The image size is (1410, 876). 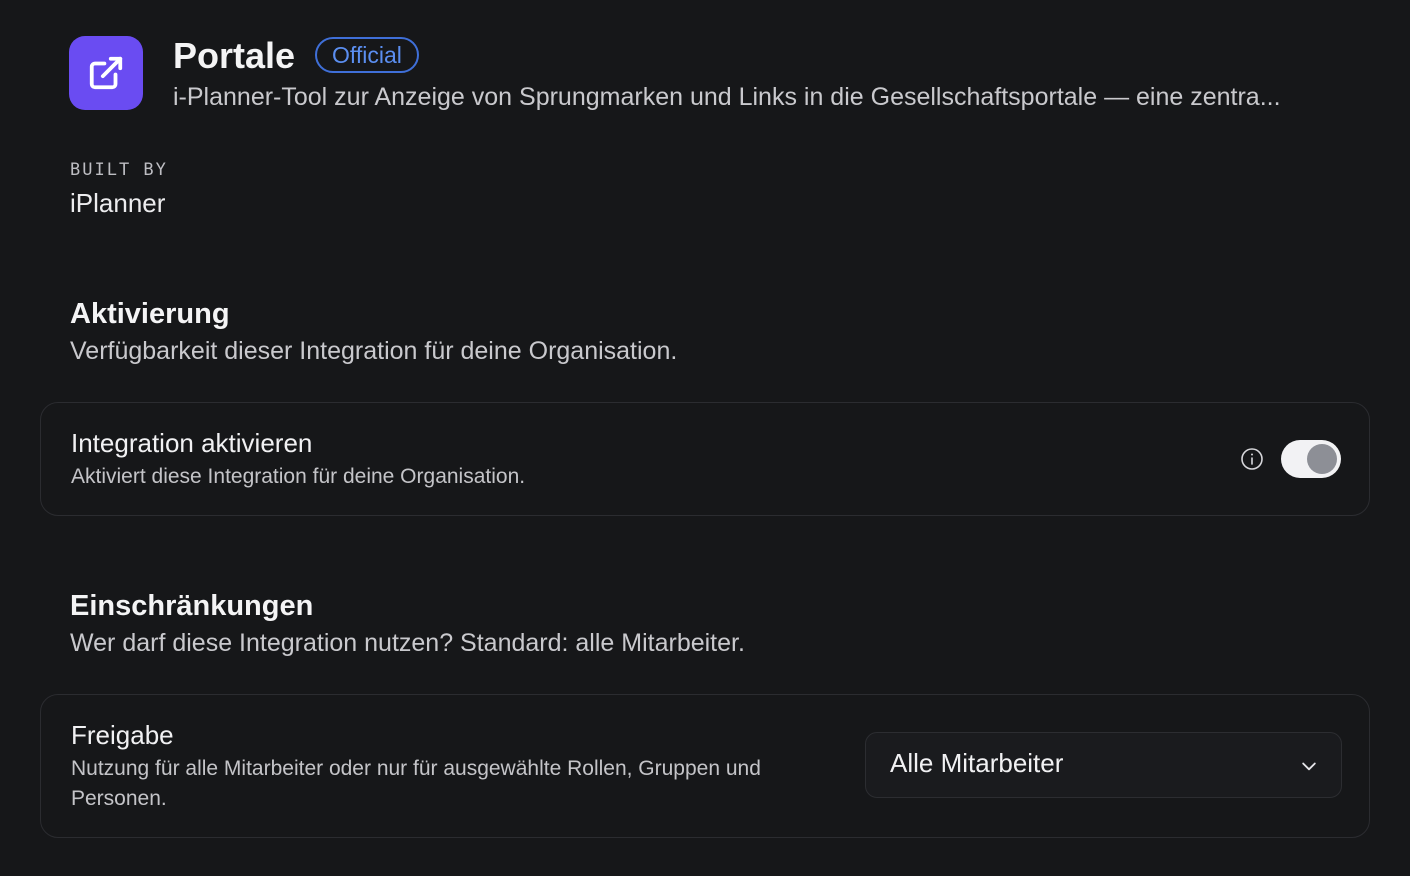 I want to click on chevron-down-icon, so click(x=1309, y=766).